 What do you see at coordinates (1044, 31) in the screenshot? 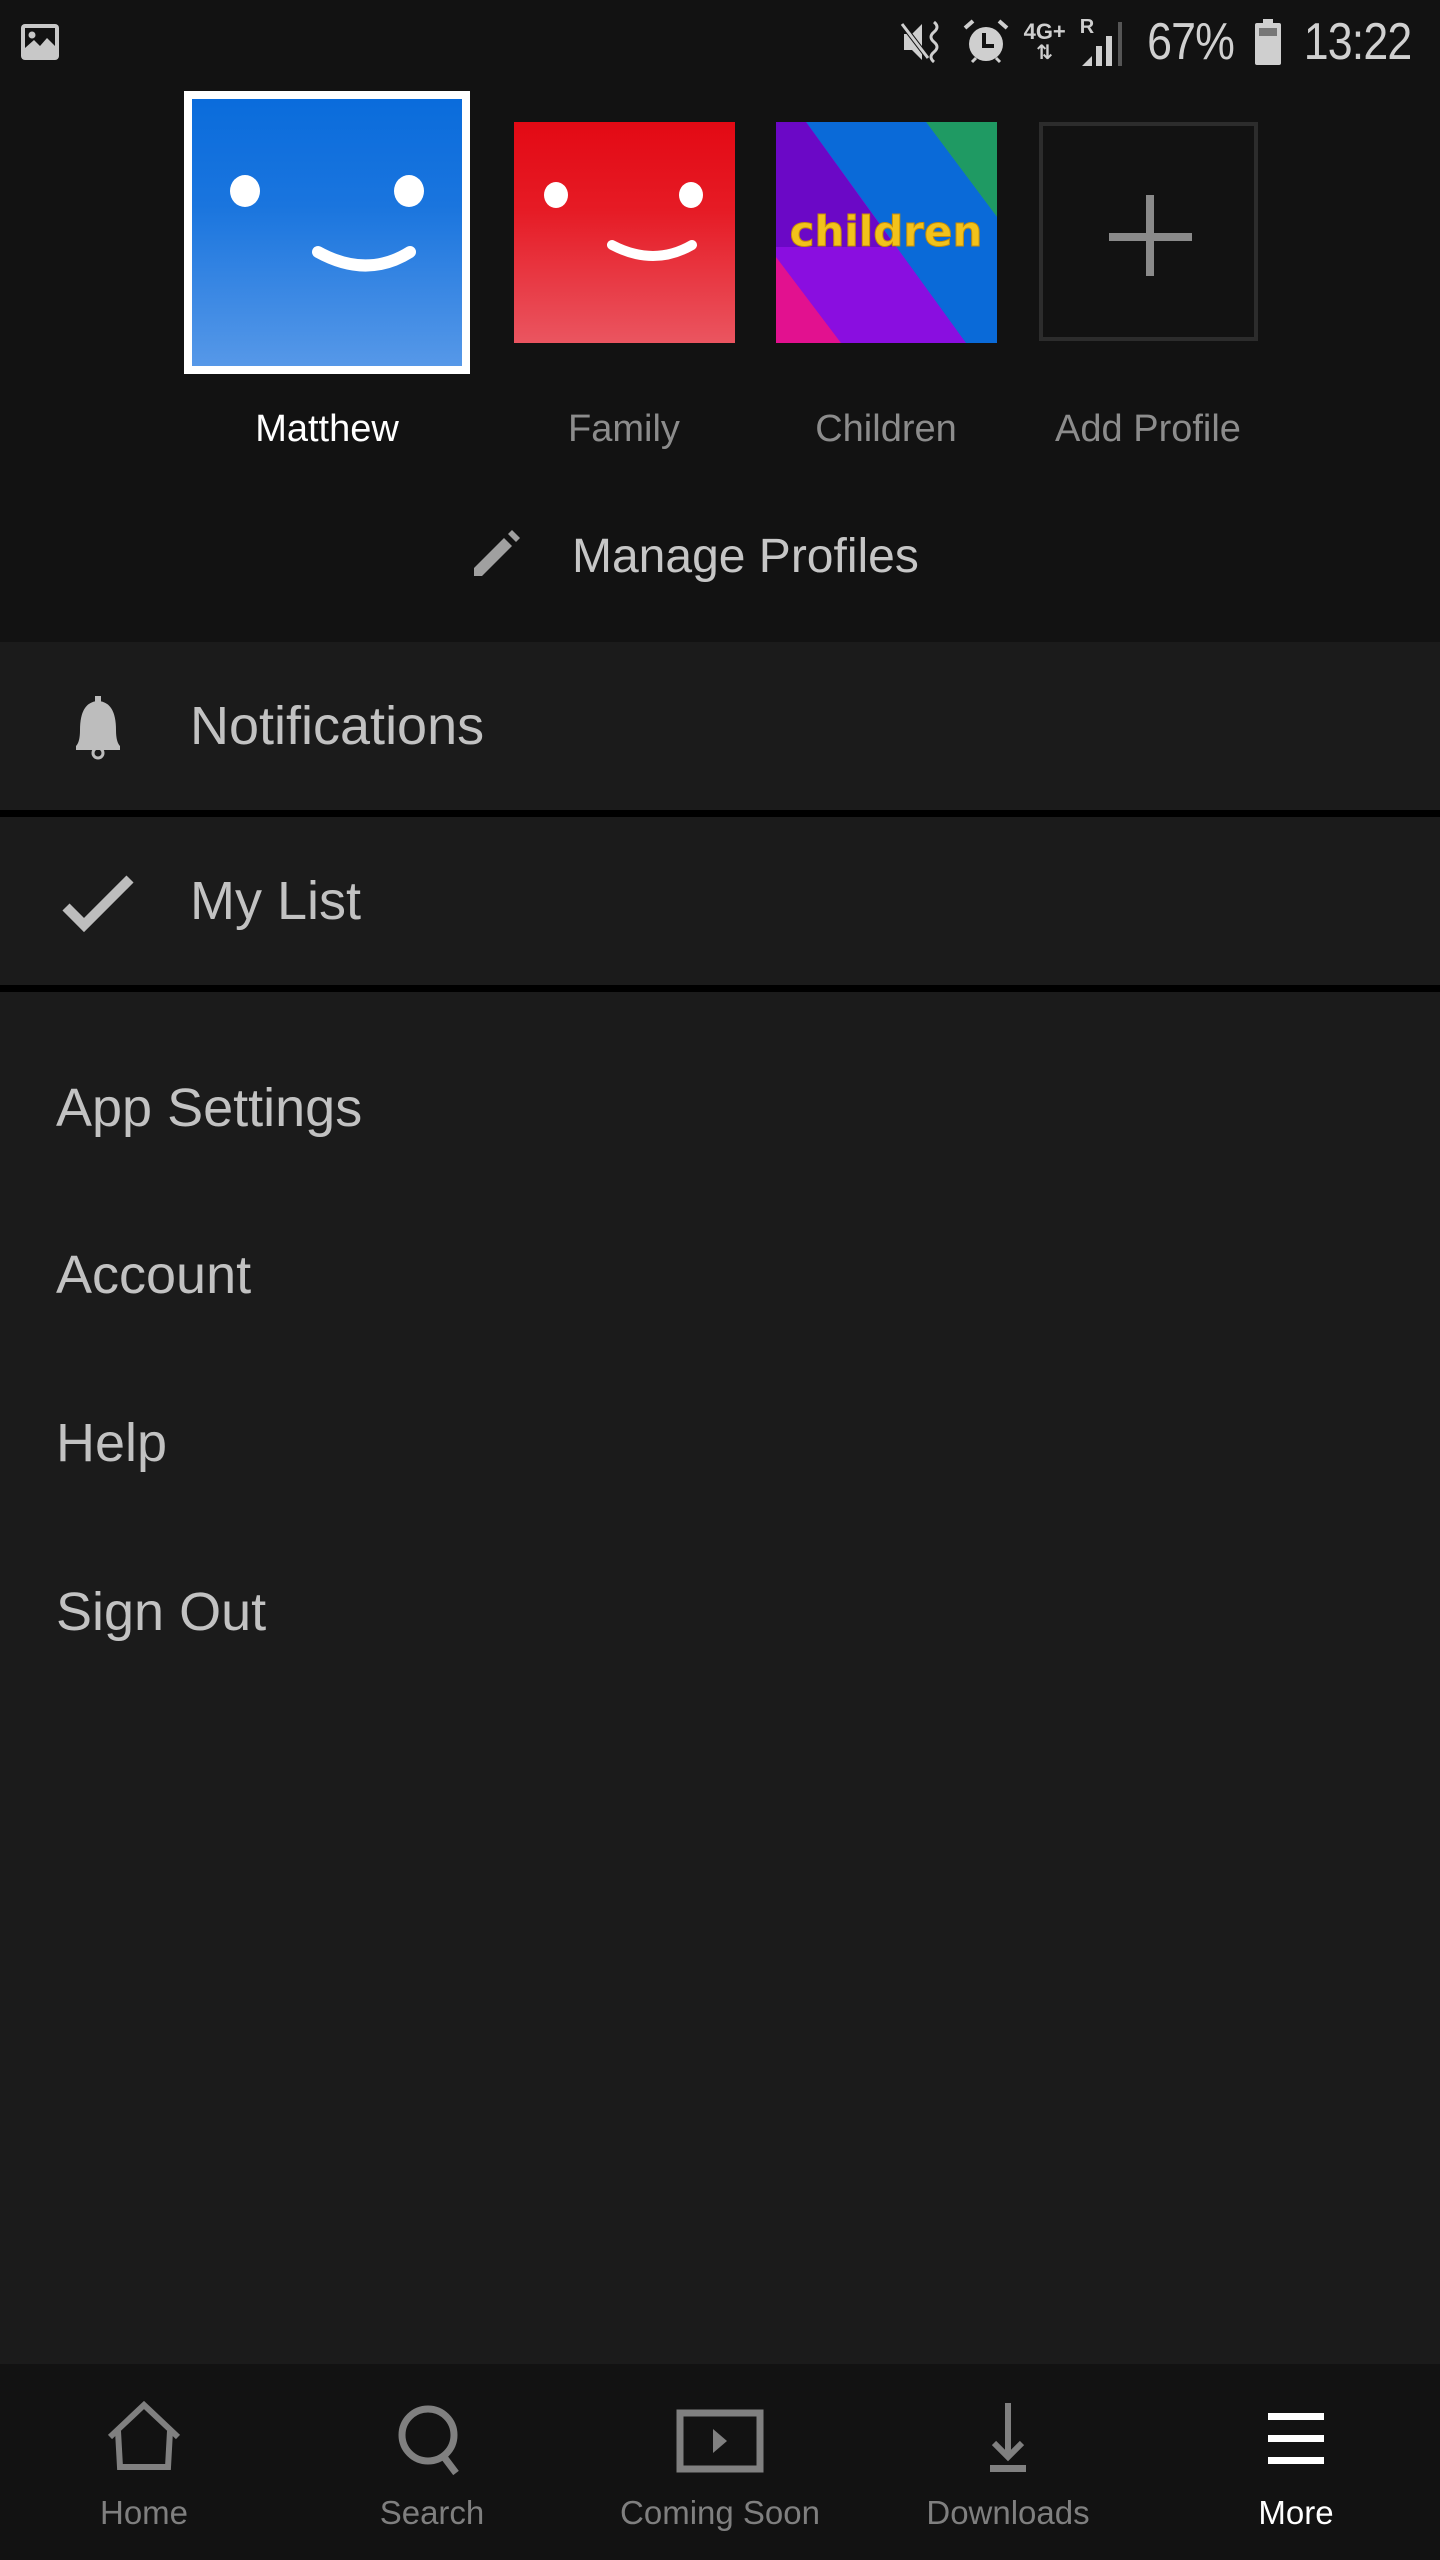
I see `network-type-label: 4G+` at bounding box center [1044, 31].